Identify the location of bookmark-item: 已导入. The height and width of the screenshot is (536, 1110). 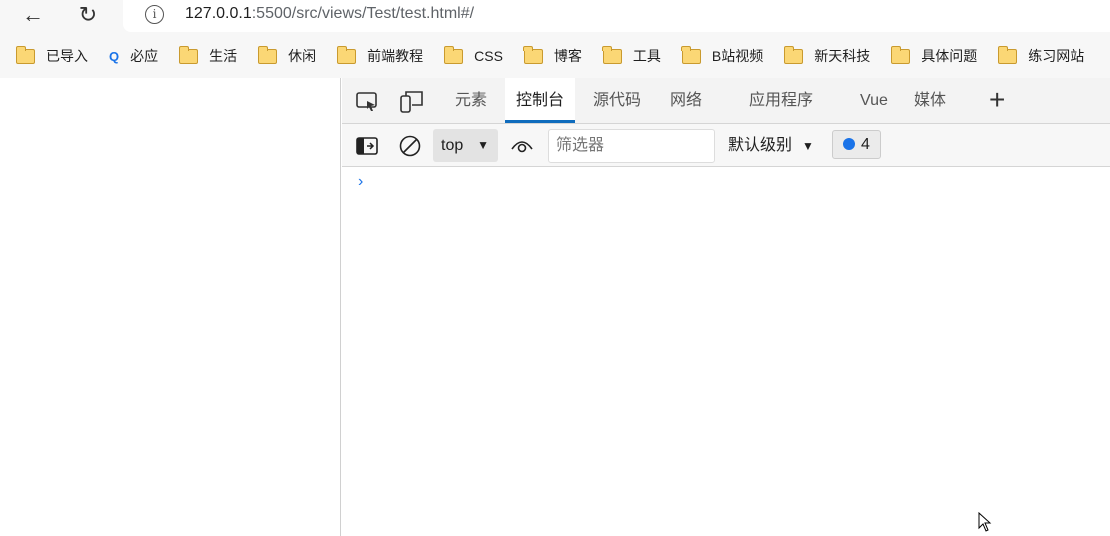
(51, 55).